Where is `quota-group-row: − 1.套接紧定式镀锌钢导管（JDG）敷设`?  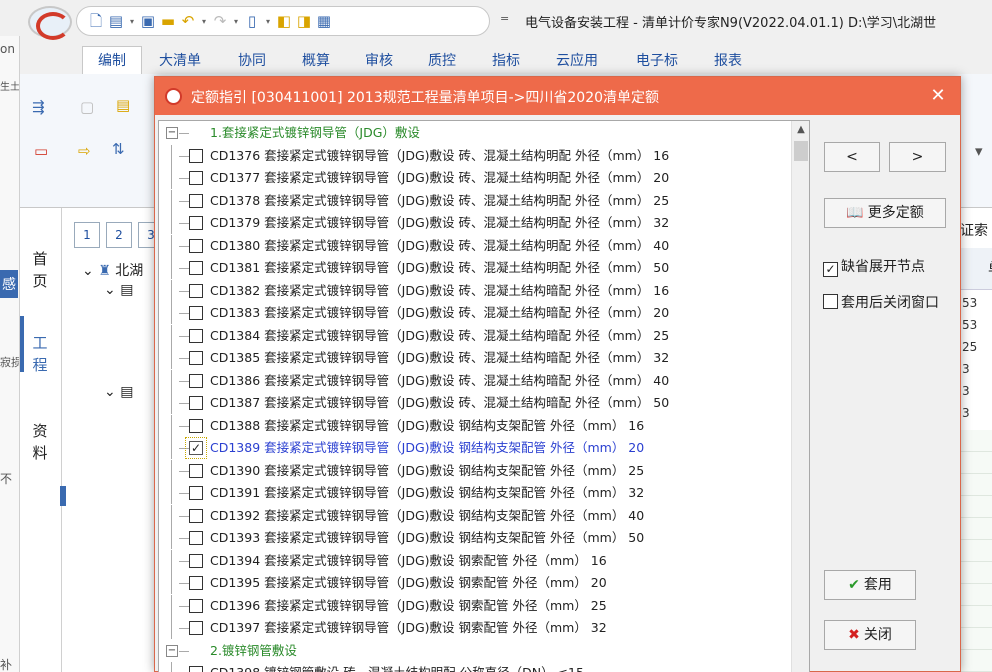 quota-group-row: − 1.套接紧定式镀锌钢导管（JDG）敷设 is located at coordinates (474, 133).